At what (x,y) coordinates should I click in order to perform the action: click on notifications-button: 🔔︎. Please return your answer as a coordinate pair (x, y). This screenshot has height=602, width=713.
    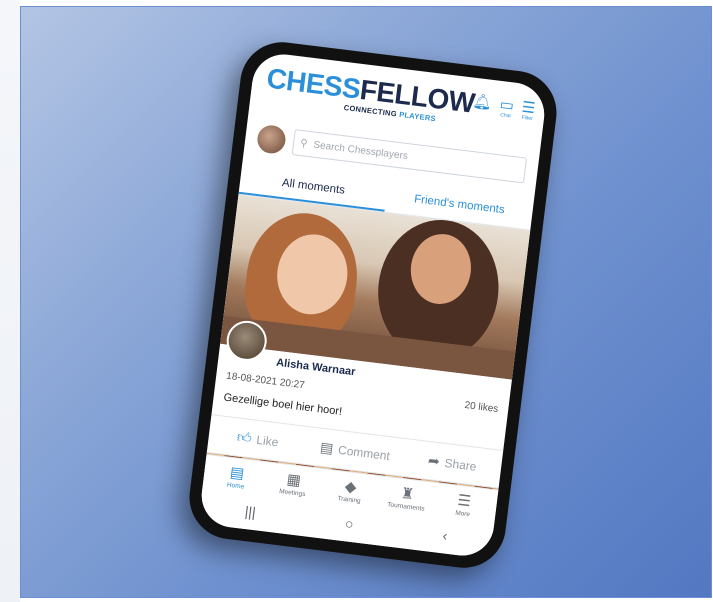
    Looking at the image, I should click on (482, 104).